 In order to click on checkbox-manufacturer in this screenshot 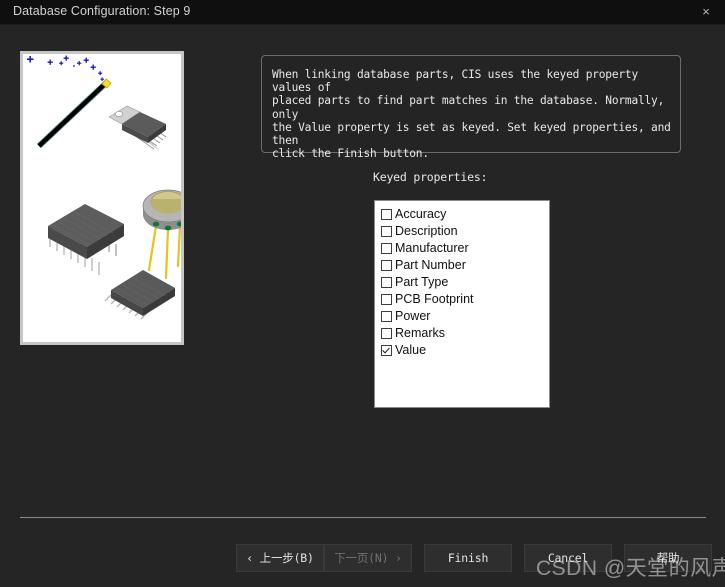, I will do `click(386, 248)`.